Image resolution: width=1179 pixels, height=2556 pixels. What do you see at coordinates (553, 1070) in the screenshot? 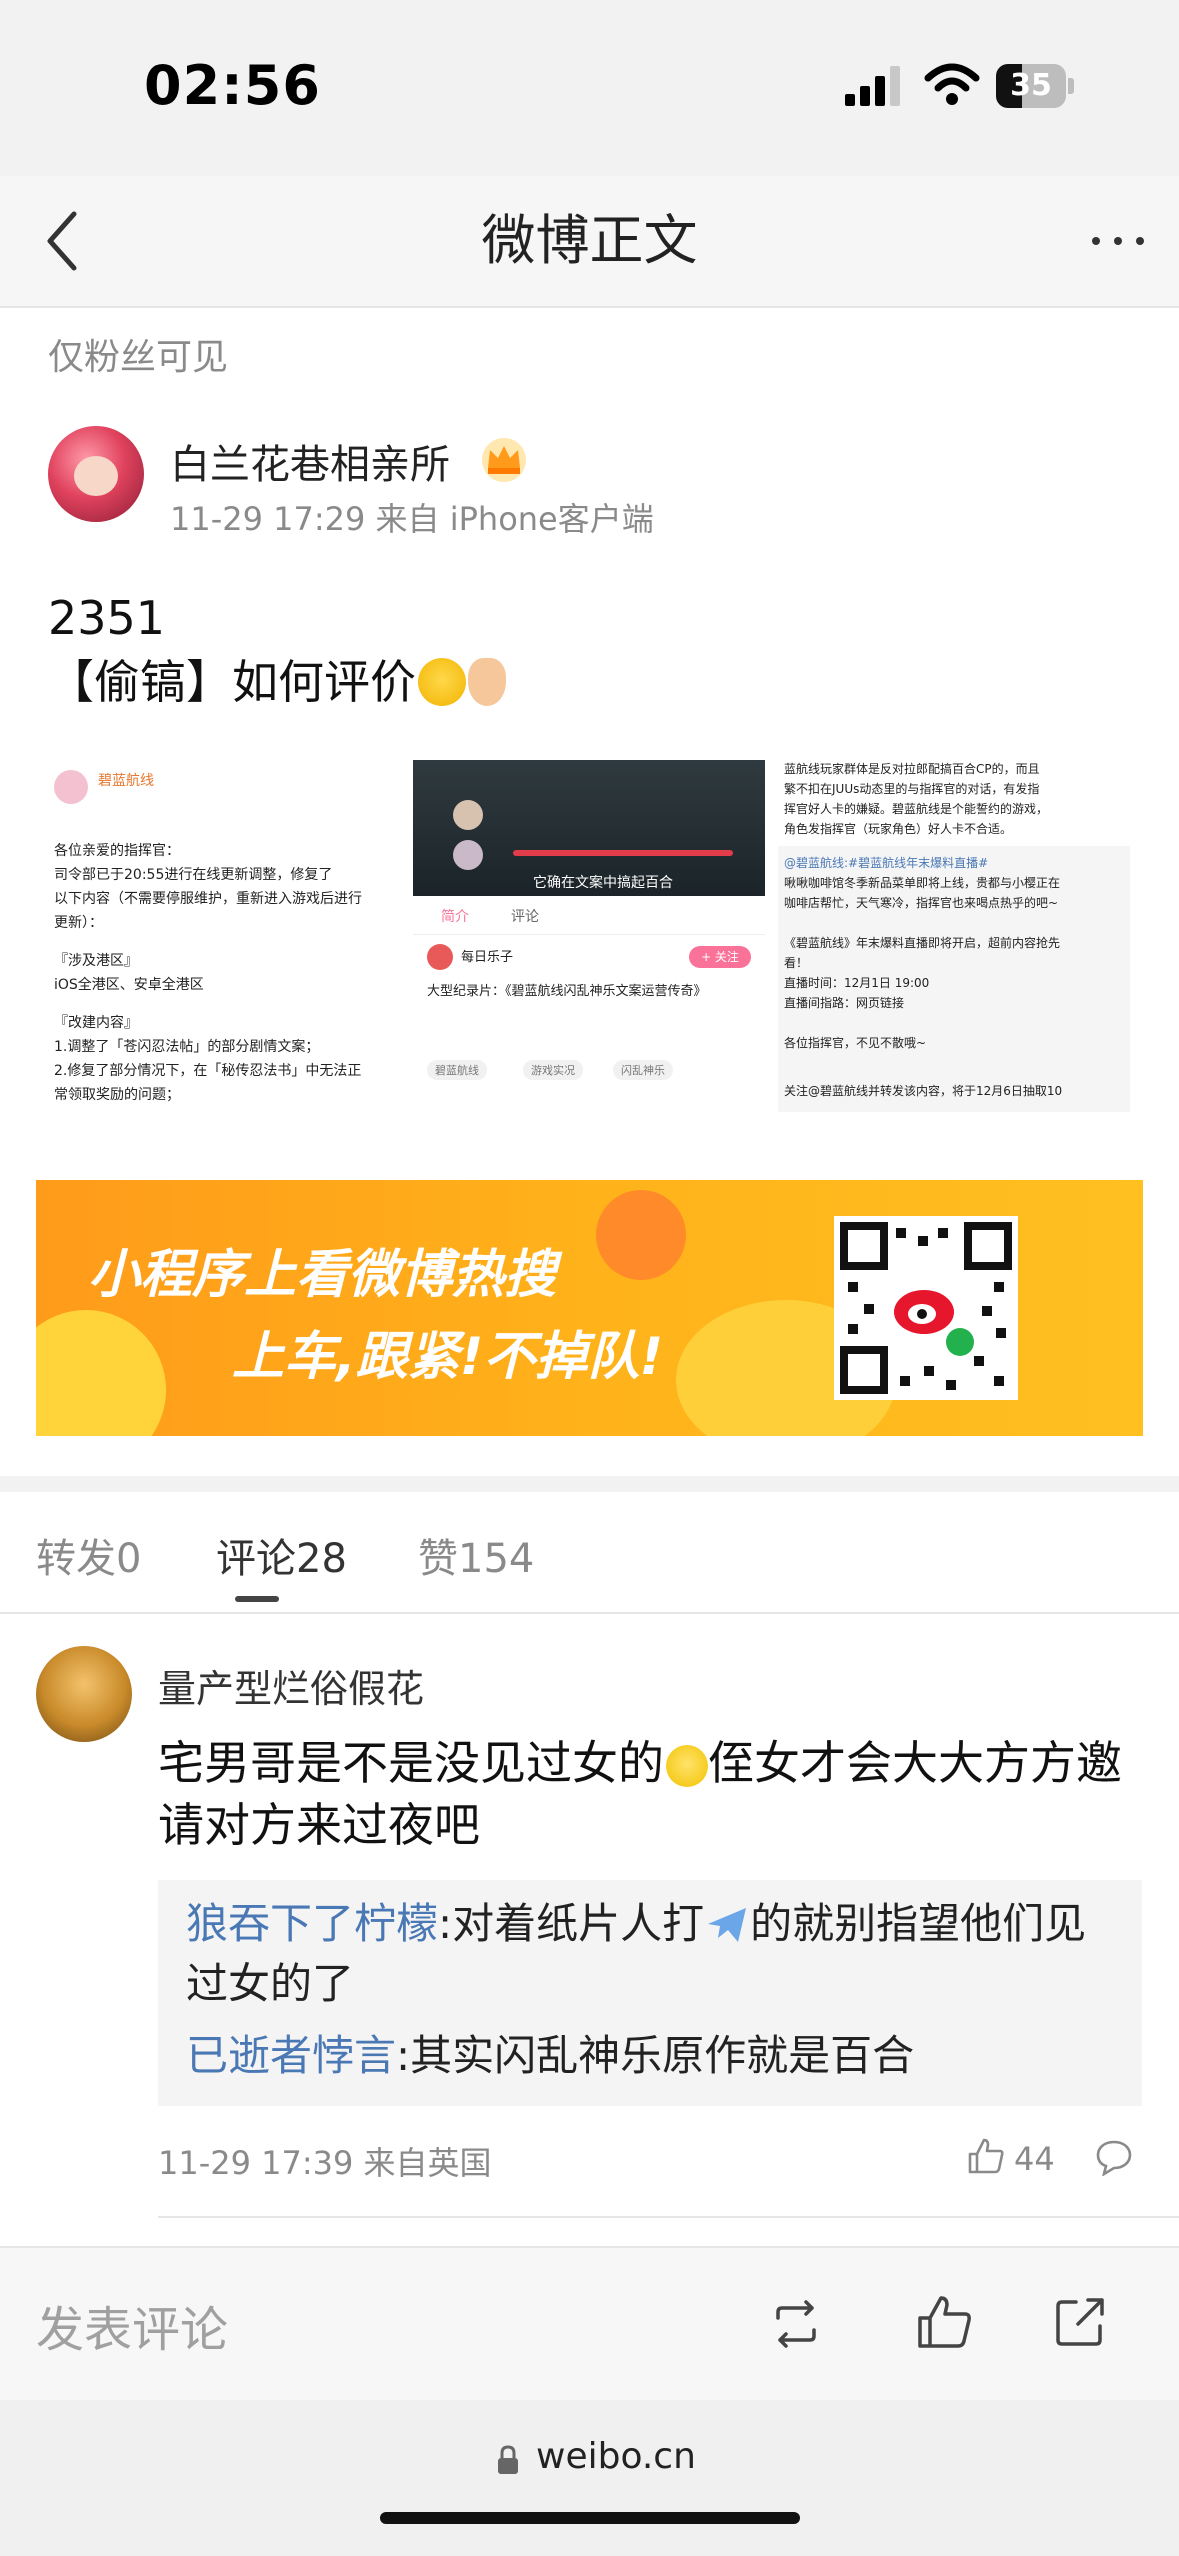
I see `img2-tag-1: 游戏实况` at bounding box center [553, 1070].